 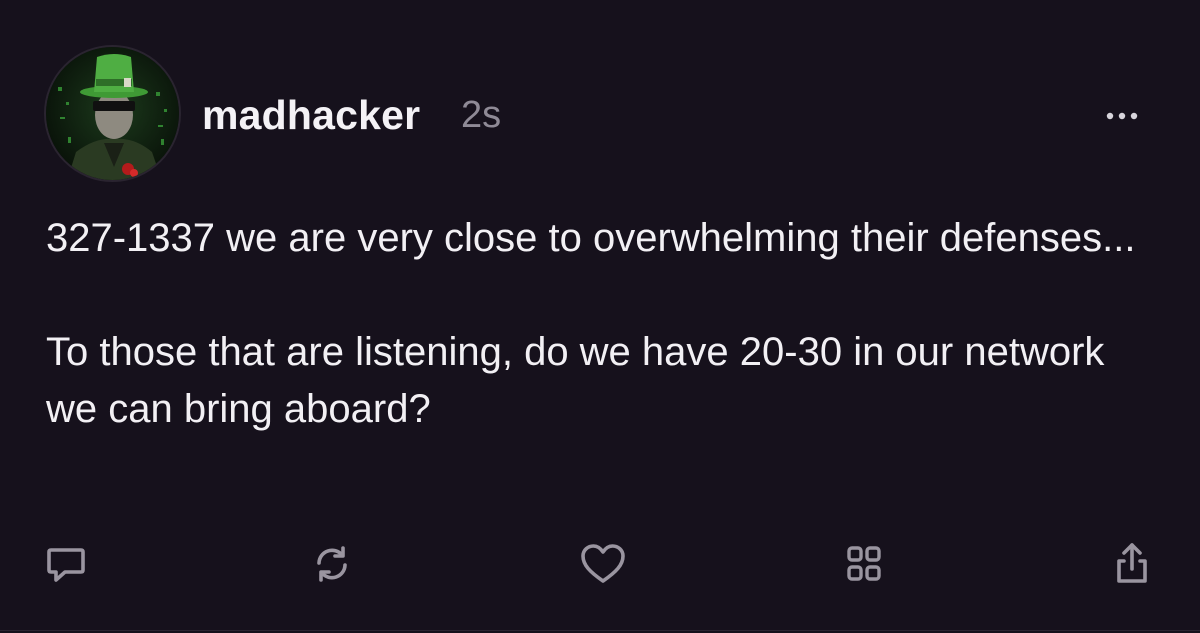 I want to click on timestamp: 2s, so click(x=481, y=115).